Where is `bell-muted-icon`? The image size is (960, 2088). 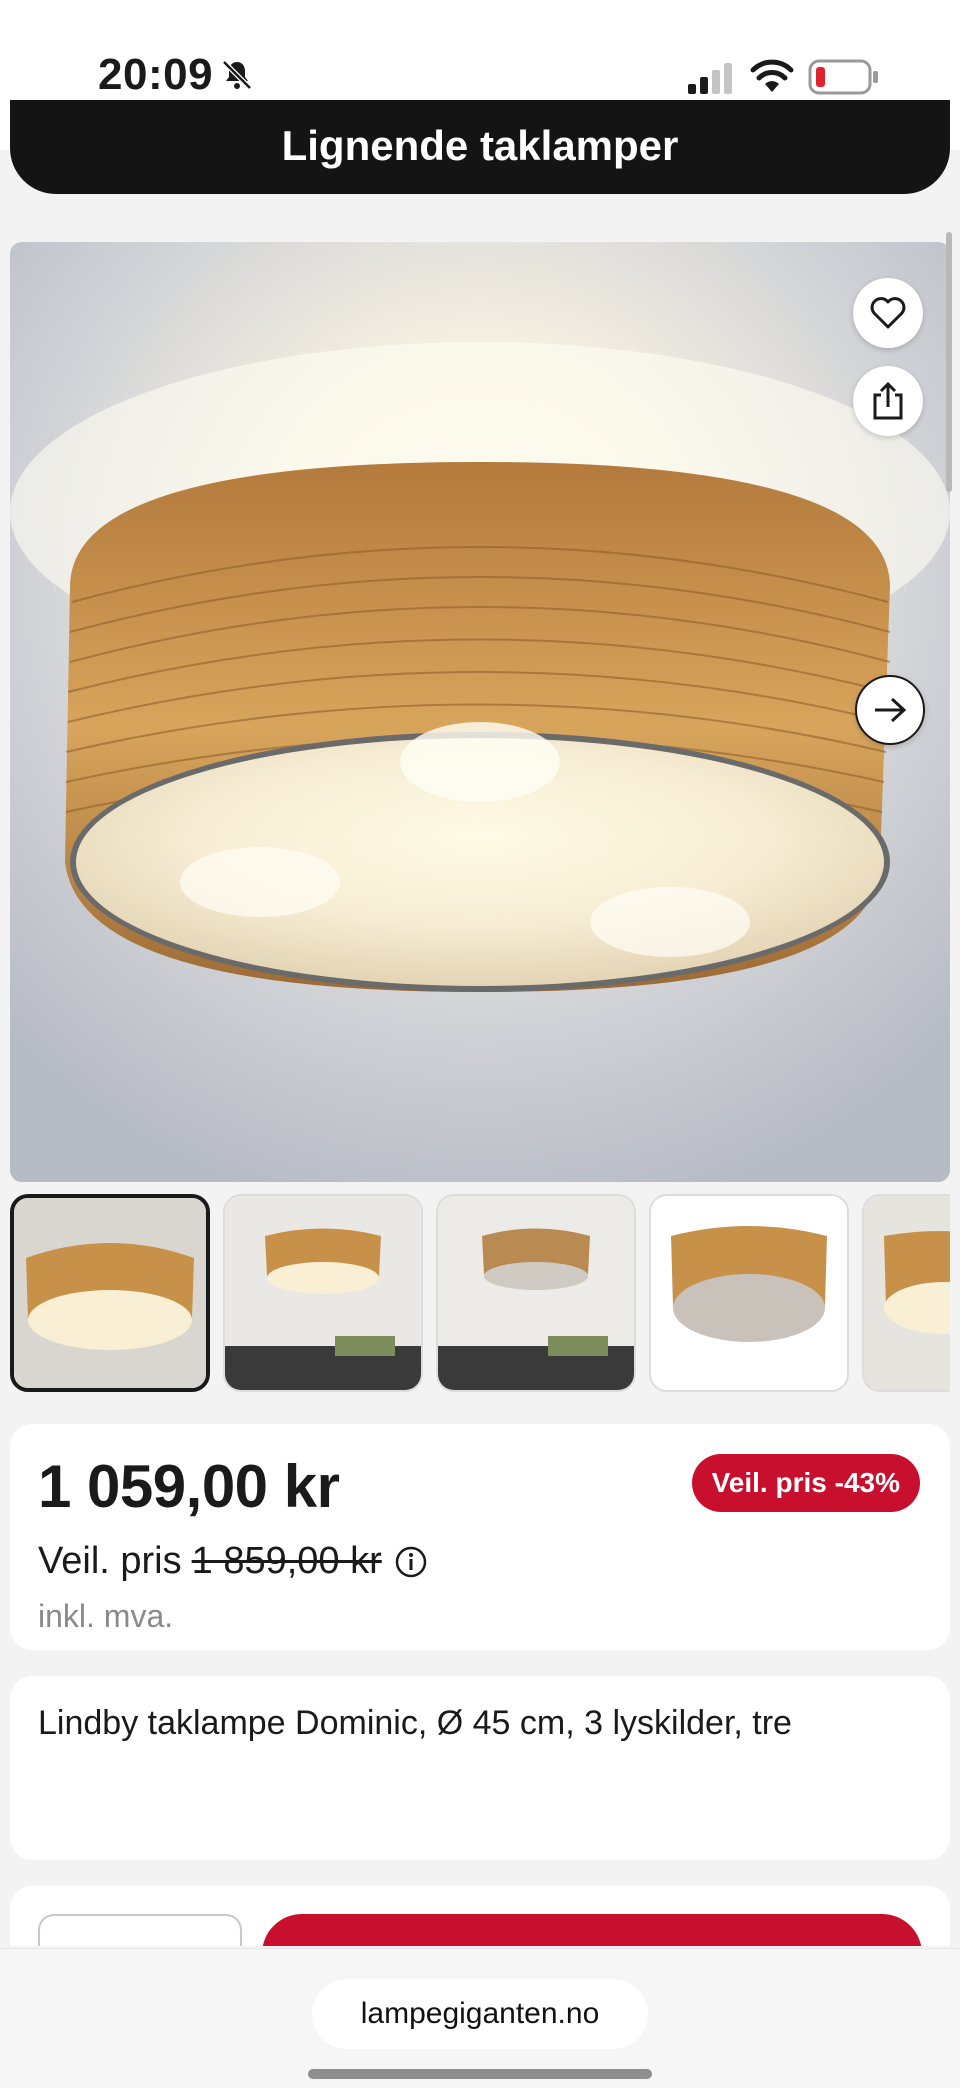 bell-muted-icon is located at coordinates (237, 75).